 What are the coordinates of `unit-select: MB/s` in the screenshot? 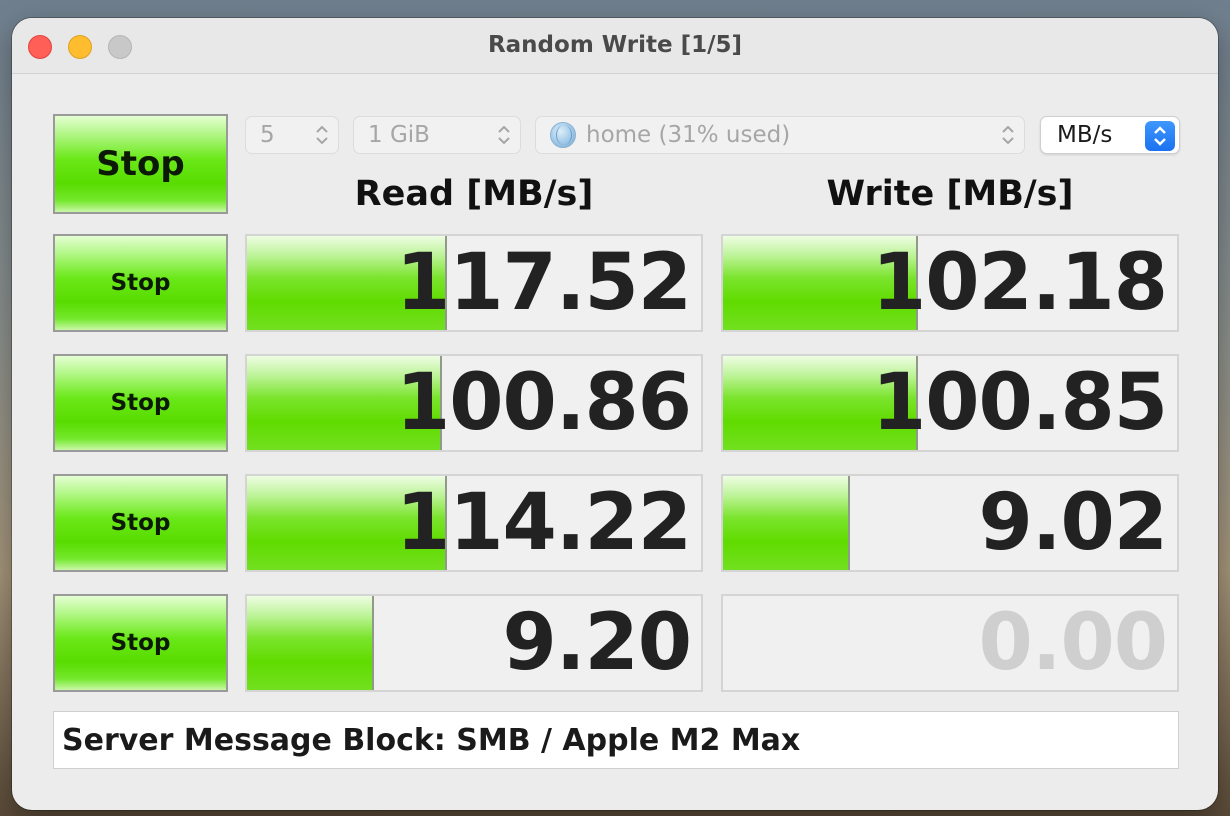 It's located at (1110, 135).